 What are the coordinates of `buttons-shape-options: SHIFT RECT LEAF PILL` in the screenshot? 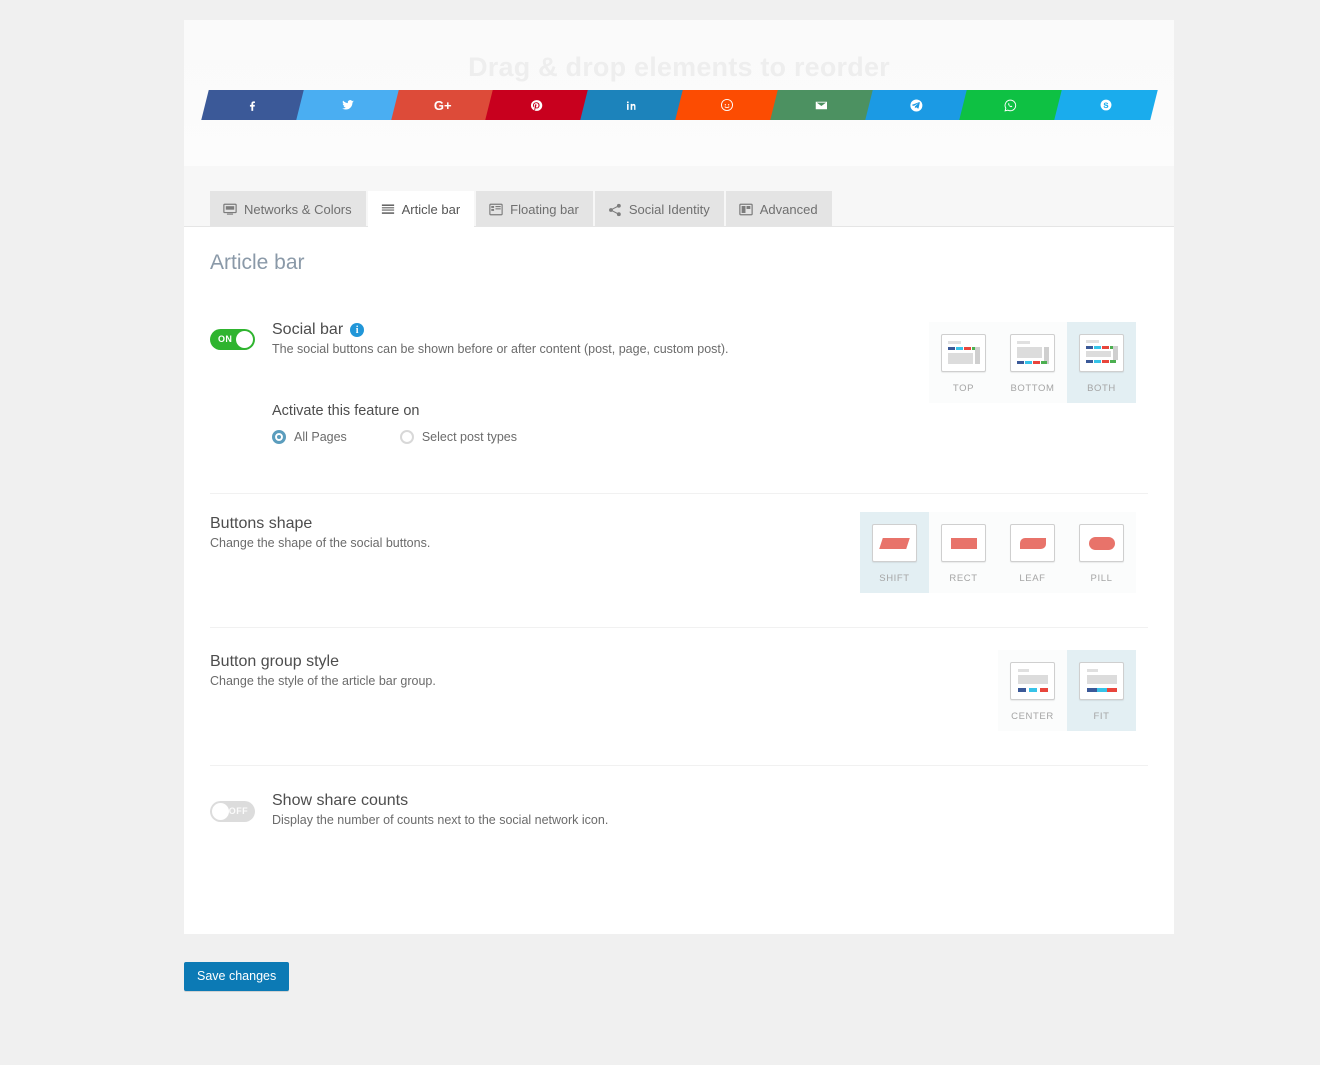 It's located at (998, 552).